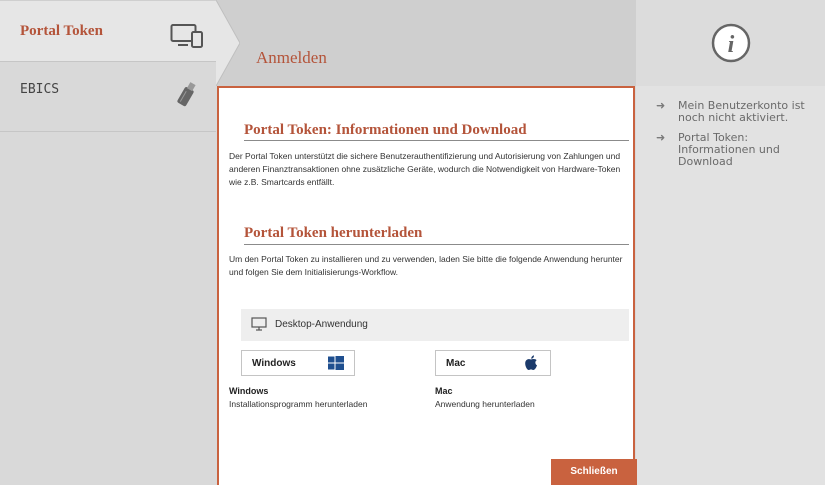 Image resolution: width=825 pixels, height=485 pixels. Describe the element at coordinates (259, 326) in the screenshot. I see `monitor-icon` at that location.